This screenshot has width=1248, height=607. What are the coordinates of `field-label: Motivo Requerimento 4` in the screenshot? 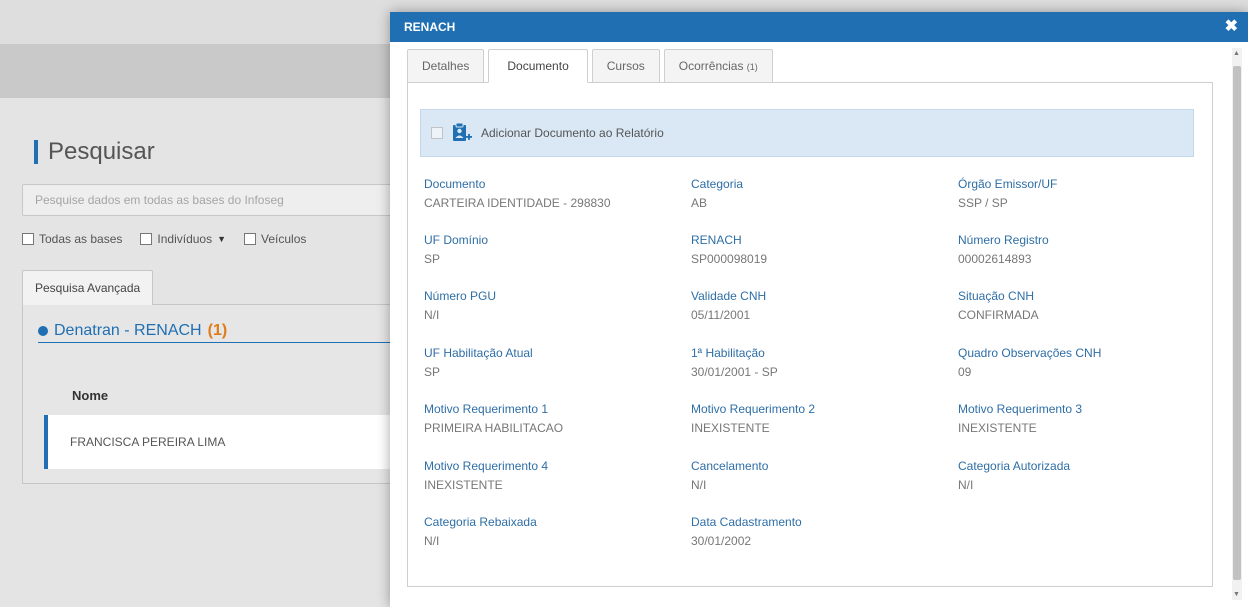 It's located at (486, 466).